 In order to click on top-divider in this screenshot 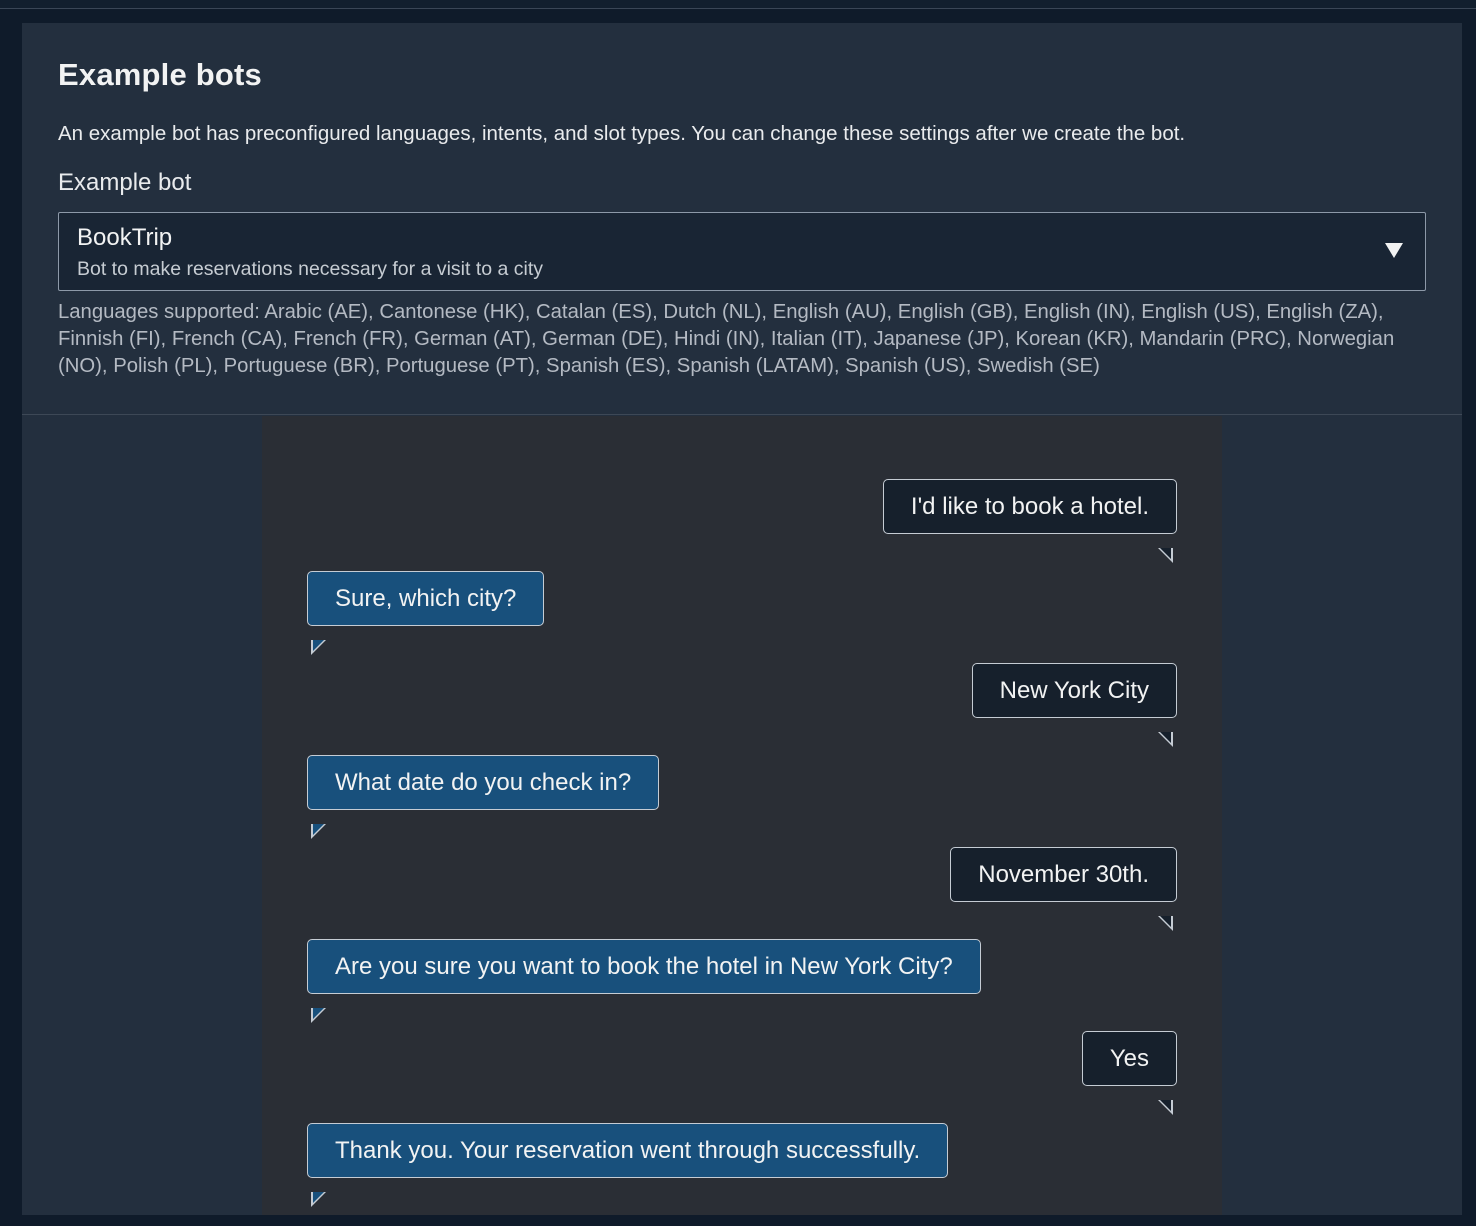, I will do `click(738, 4)`.